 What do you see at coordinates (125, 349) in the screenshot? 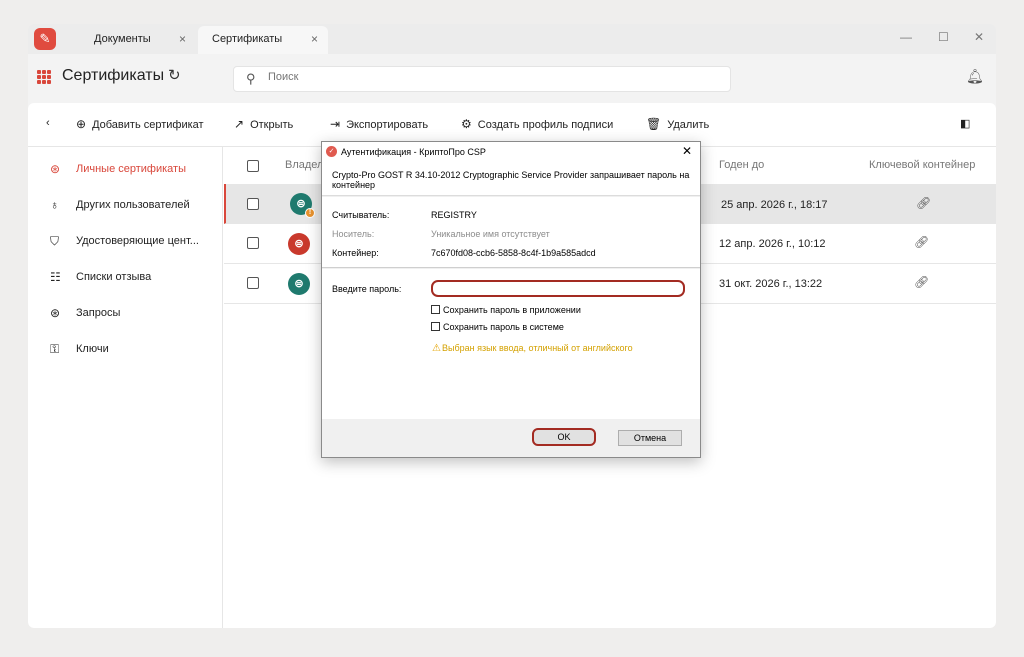
I see `sidebar-item-keys: ⚿ Ключи` at bounding box center [125, 349].